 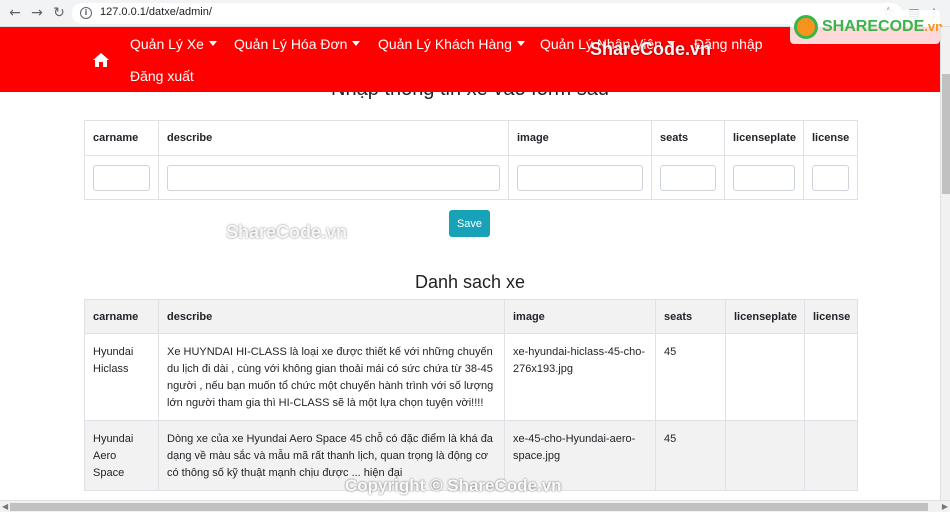 I want to click on license-input, so click(x=830, y=177).